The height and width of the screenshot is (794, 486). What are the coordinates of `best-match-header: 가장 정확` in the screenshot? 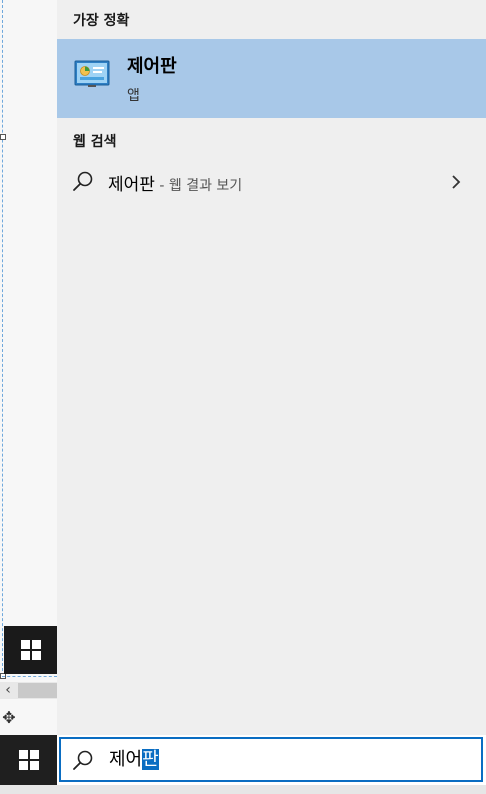 It's located at (101, 21).